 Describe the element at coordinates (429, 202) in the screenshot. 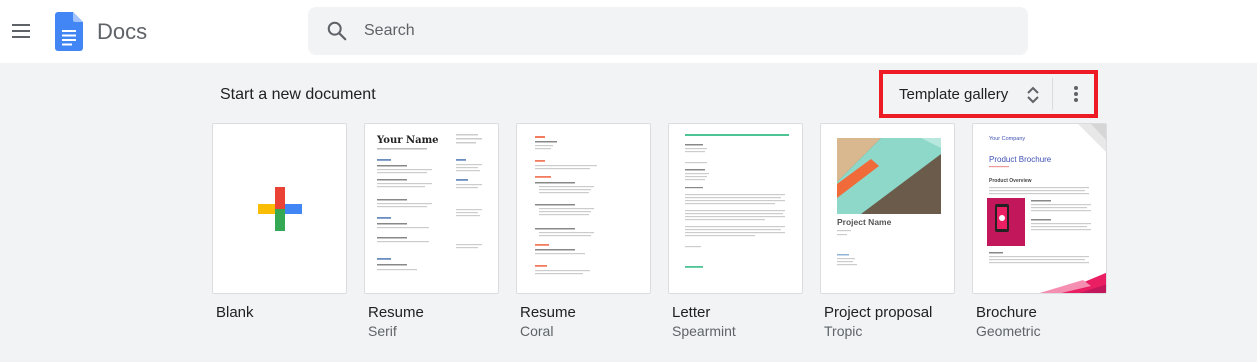

I see `resume-serif-preview: Your Name` at that location.